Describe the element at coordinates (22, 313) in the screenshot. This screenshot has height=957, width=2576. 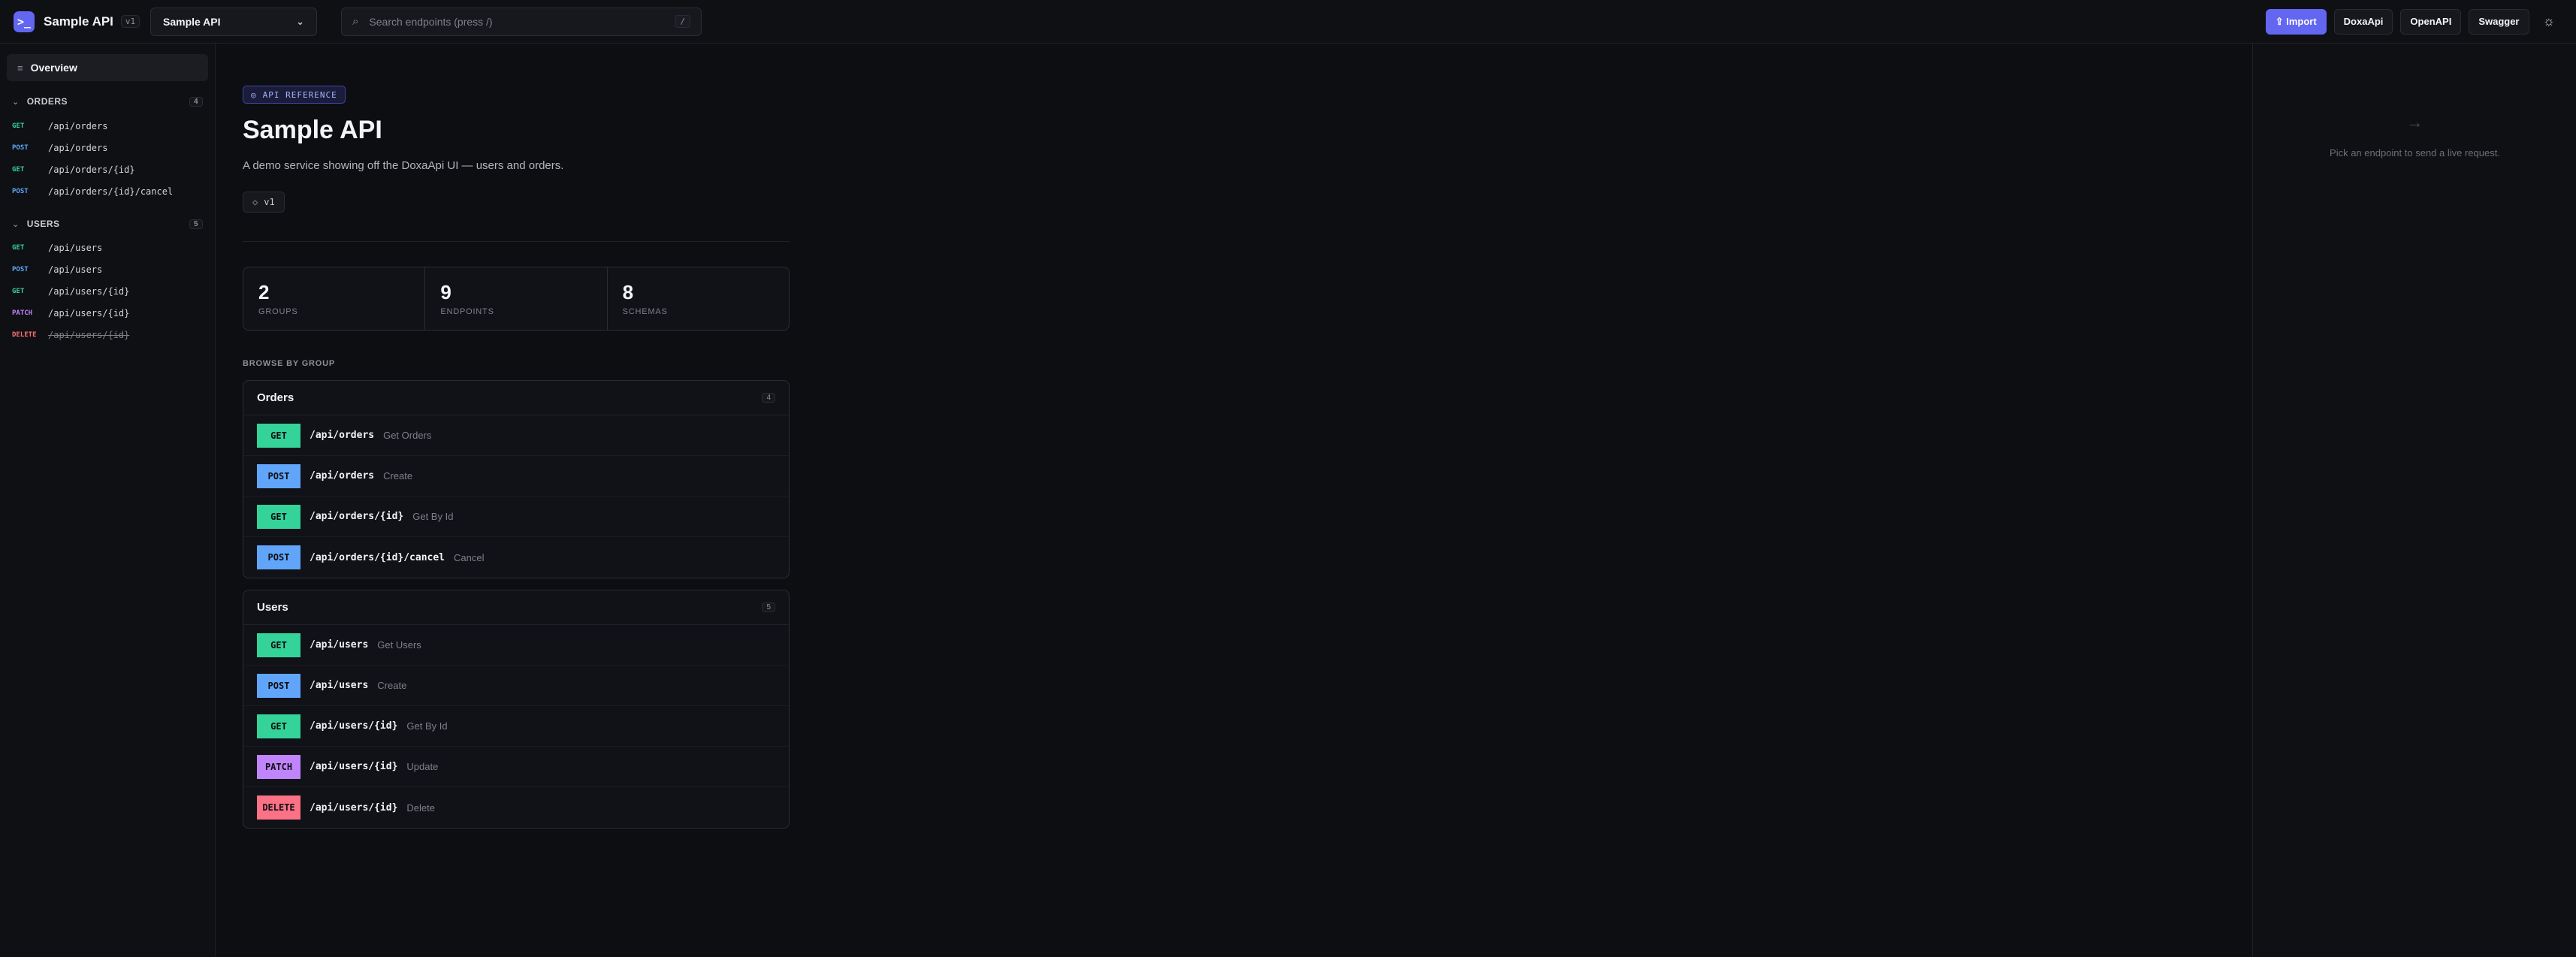
I see `method-label: PATCH` at that location.